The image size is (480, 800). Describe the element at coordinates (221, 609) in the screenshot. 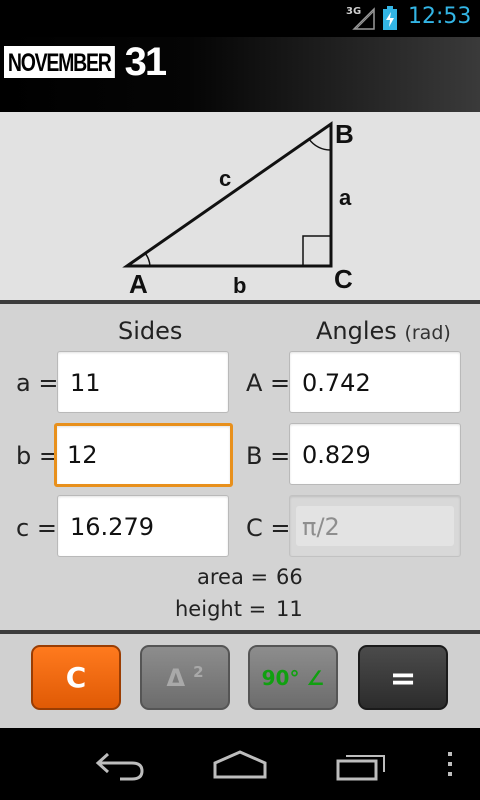

I see `height-label: height =` at that location.